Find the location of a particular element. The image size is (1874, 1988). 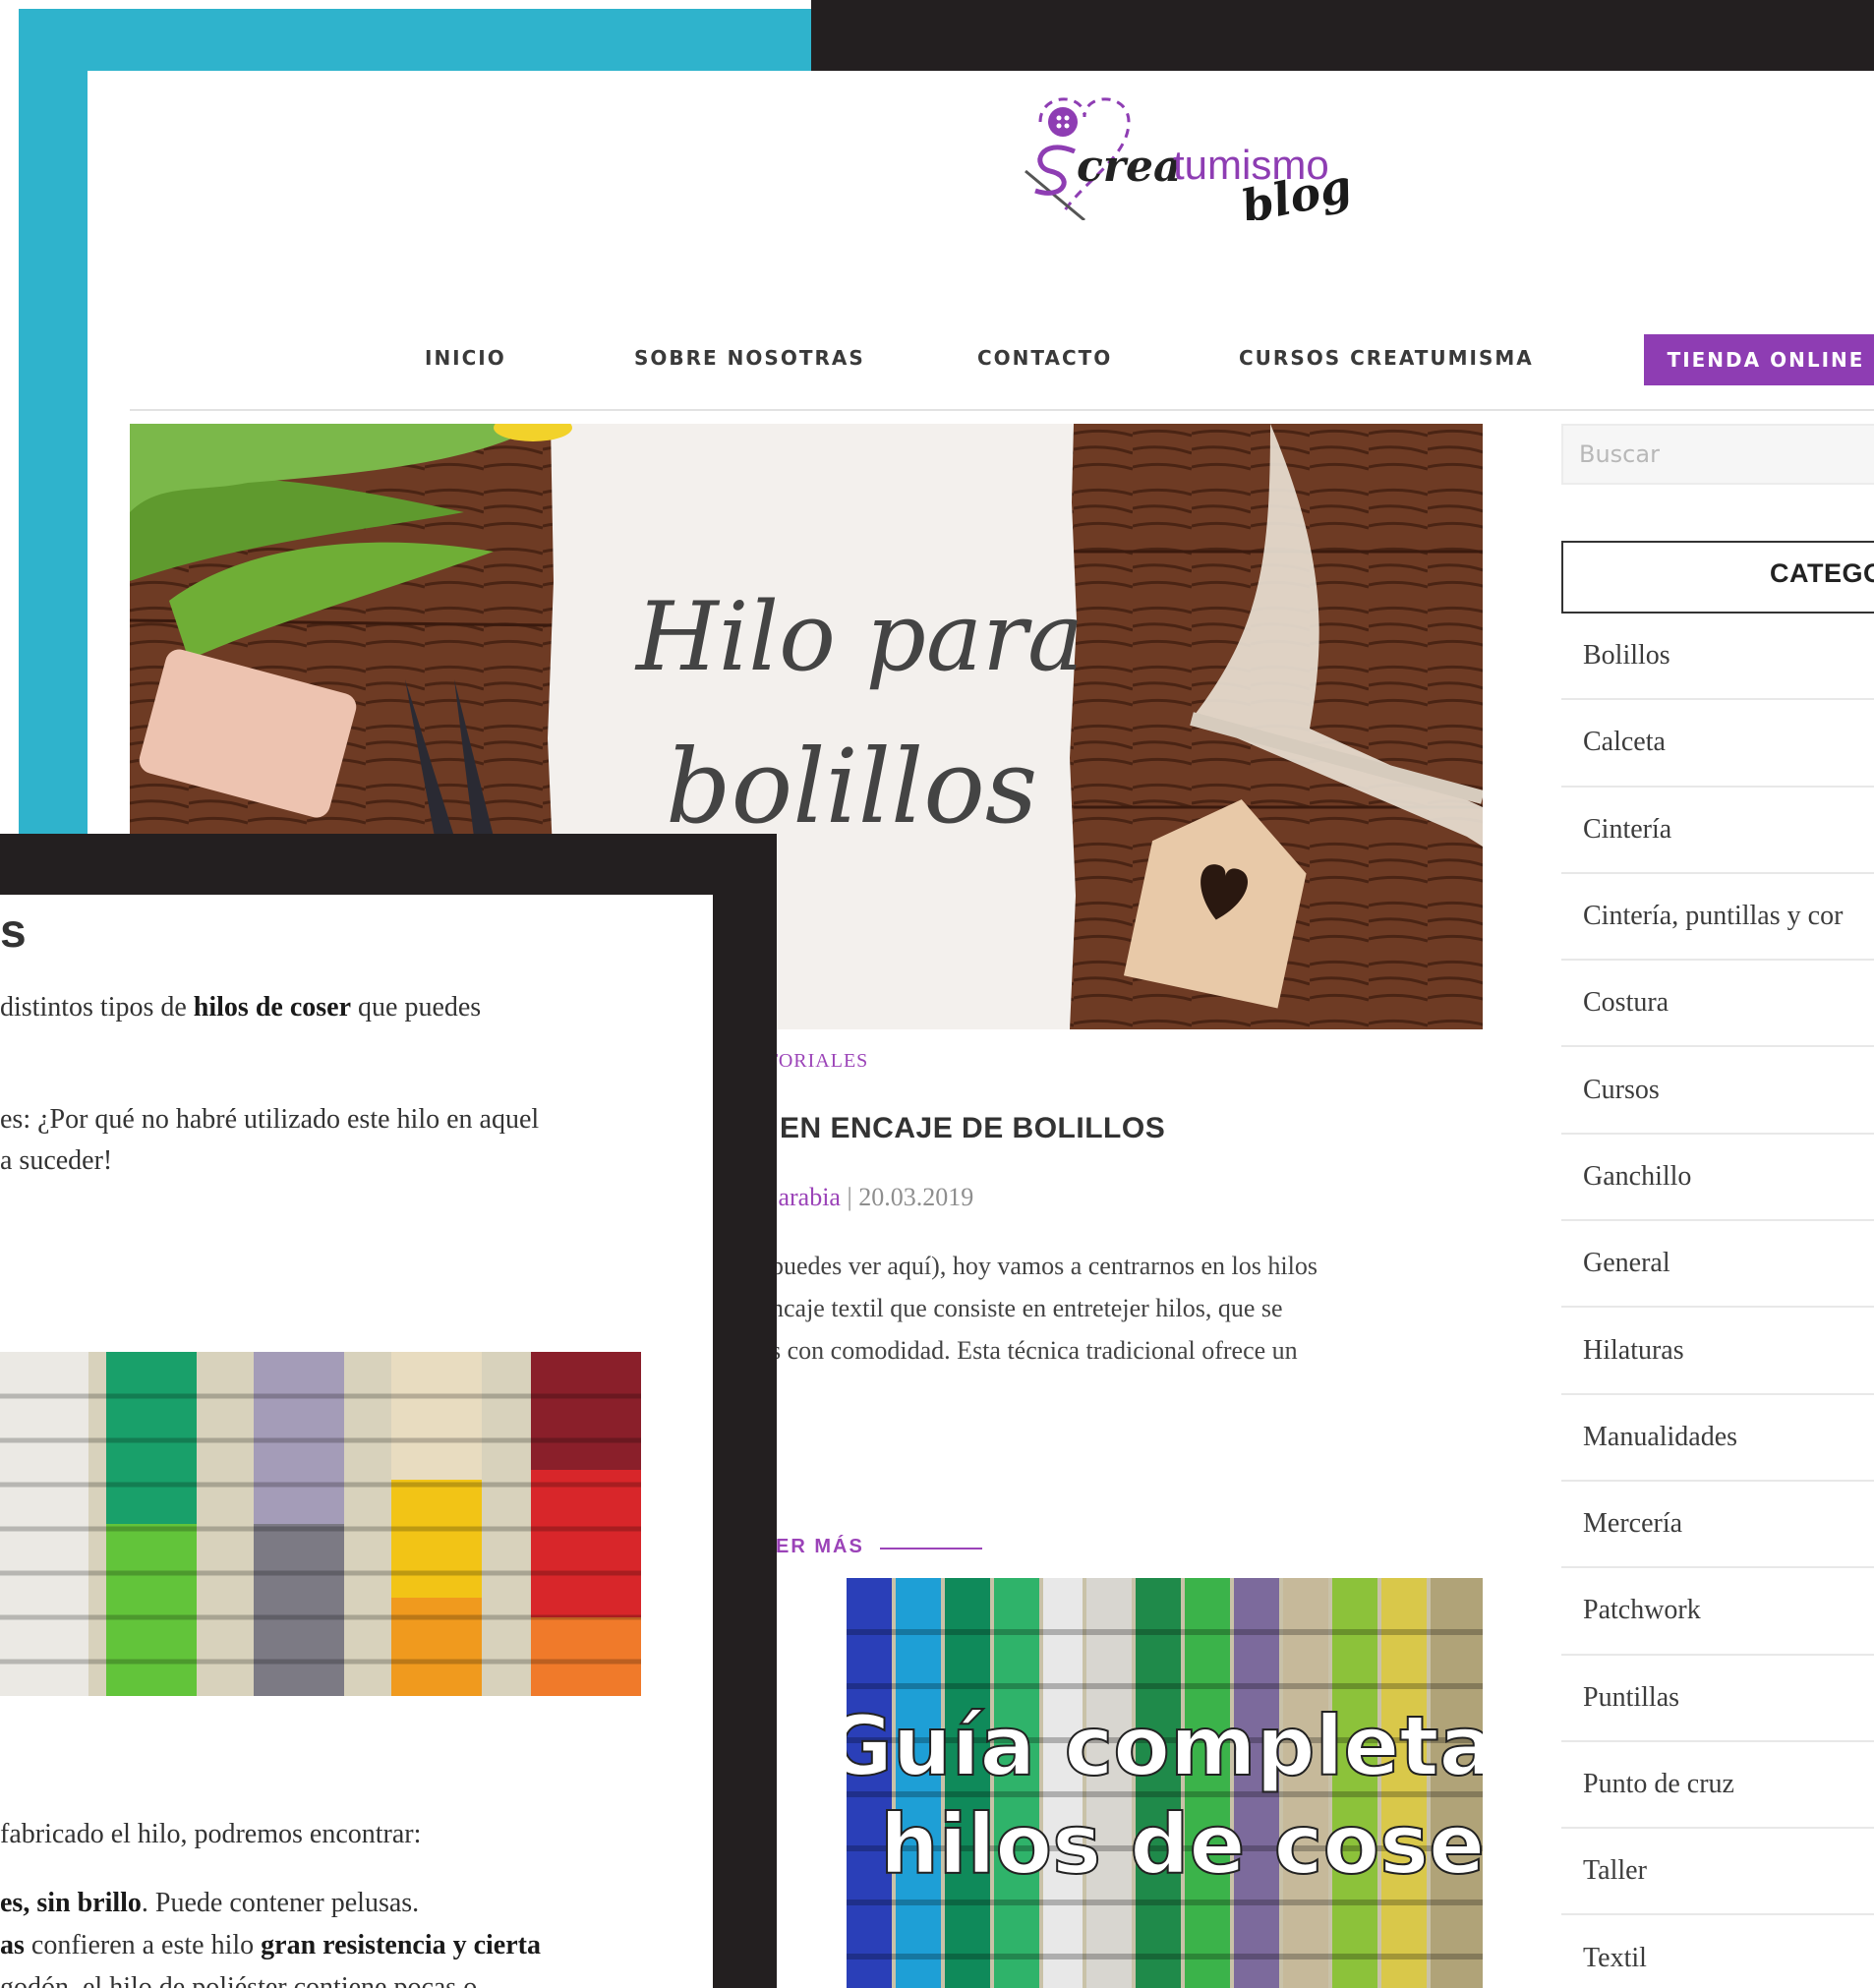

second-post-image: Guía completa de hilos de coser is located at coordinates (1165, 1783).